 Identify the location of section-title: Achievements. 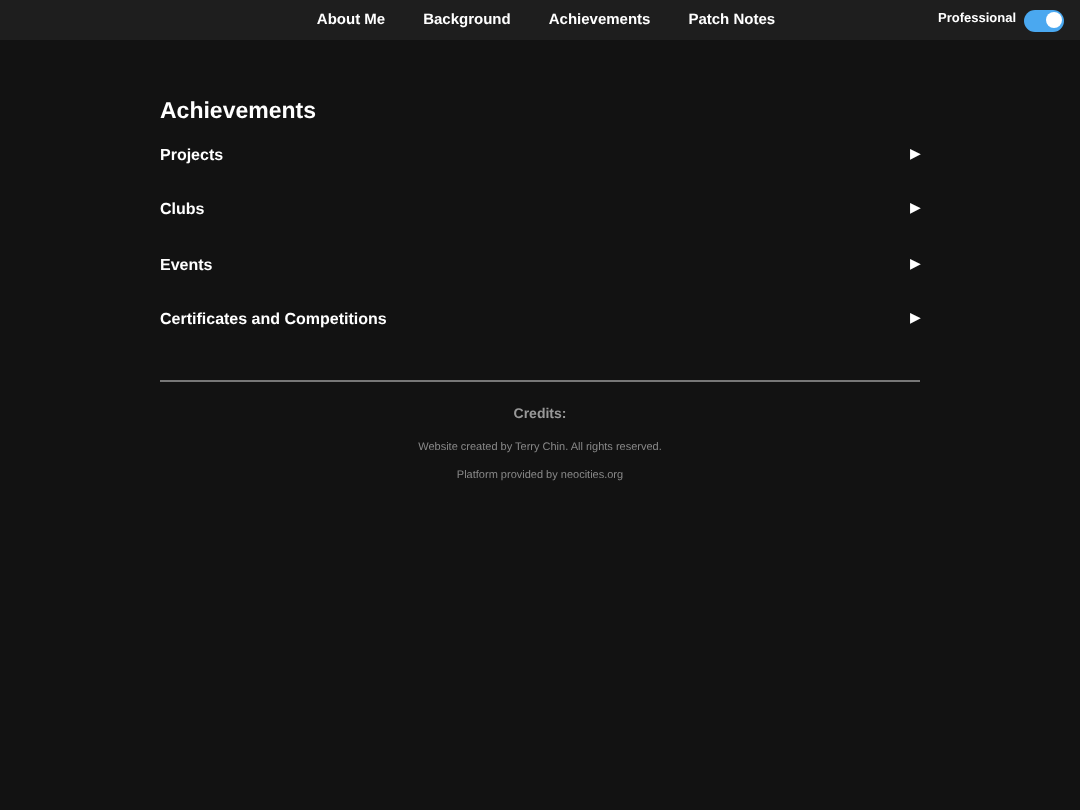
(239, 112).